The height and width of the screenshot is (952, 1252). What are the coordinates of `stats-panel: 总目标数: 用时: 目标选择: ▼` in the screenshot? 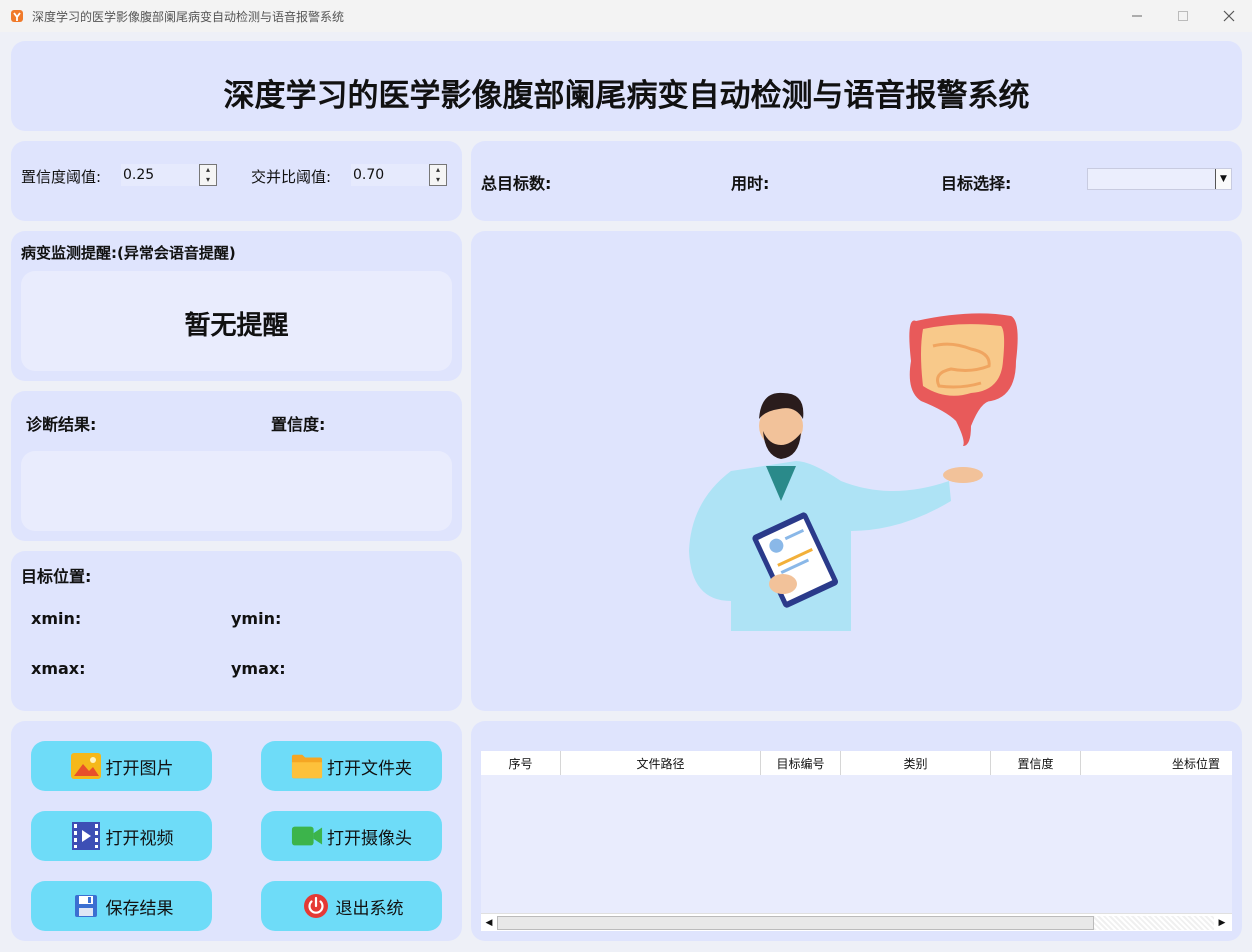 It's located at (856, 181).